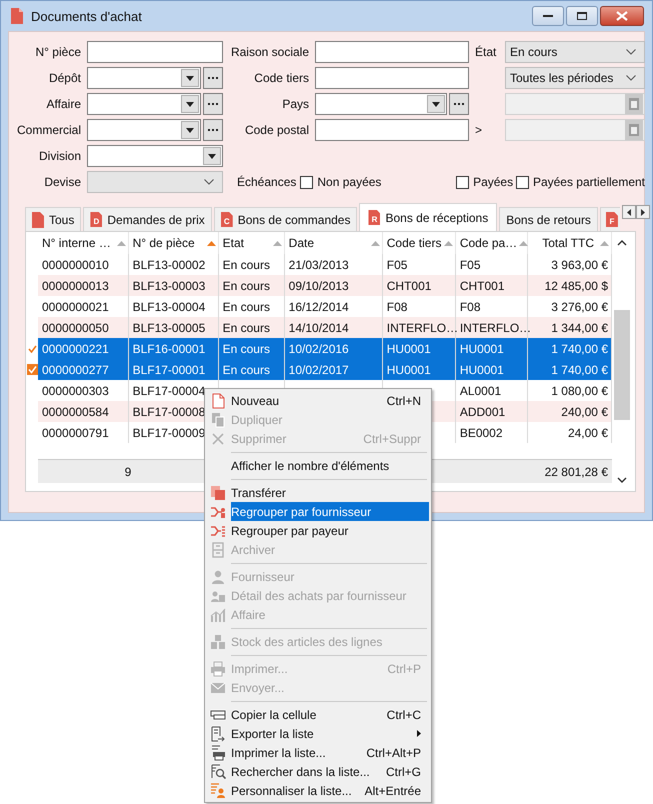  What do you see at coordinates (75, 265) in the screenshot?
I see `table-cell: 0000000010` at bounding box center [75, 265].